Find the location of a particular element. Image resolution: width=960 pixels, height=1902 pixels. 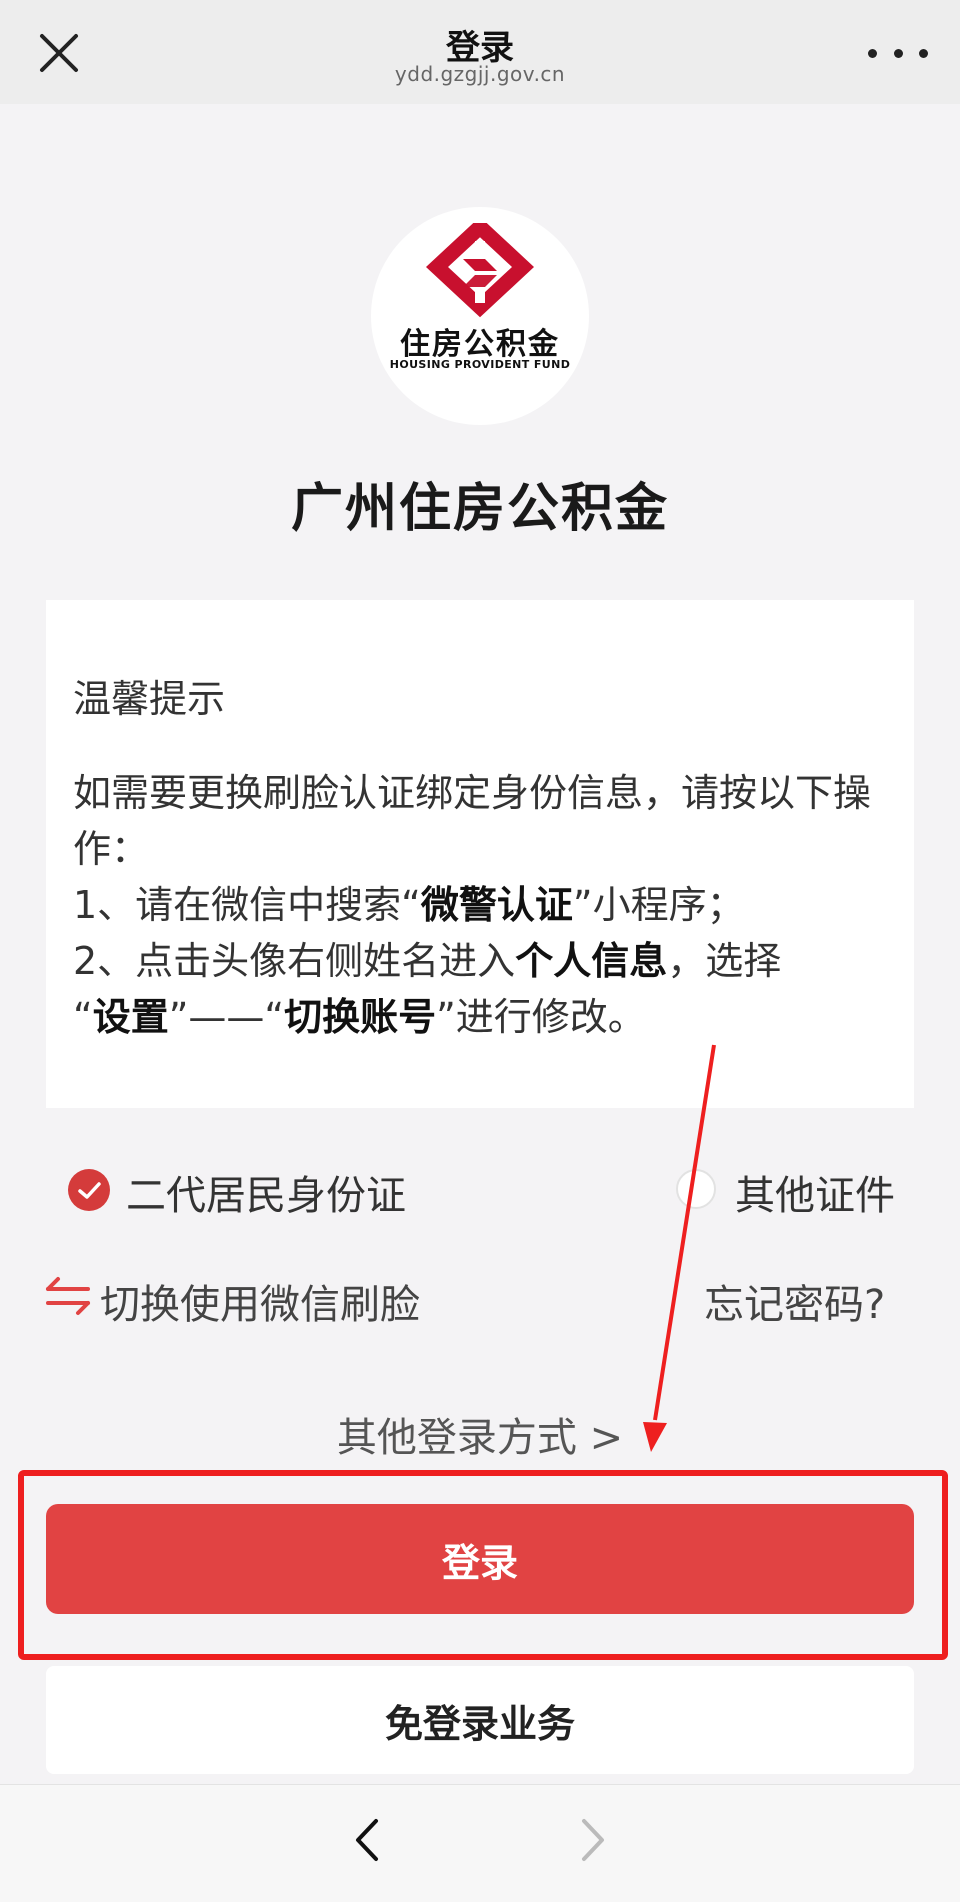

switch-face-link: 切换使用微信刷脸 is located at coordinates (260, 1301).